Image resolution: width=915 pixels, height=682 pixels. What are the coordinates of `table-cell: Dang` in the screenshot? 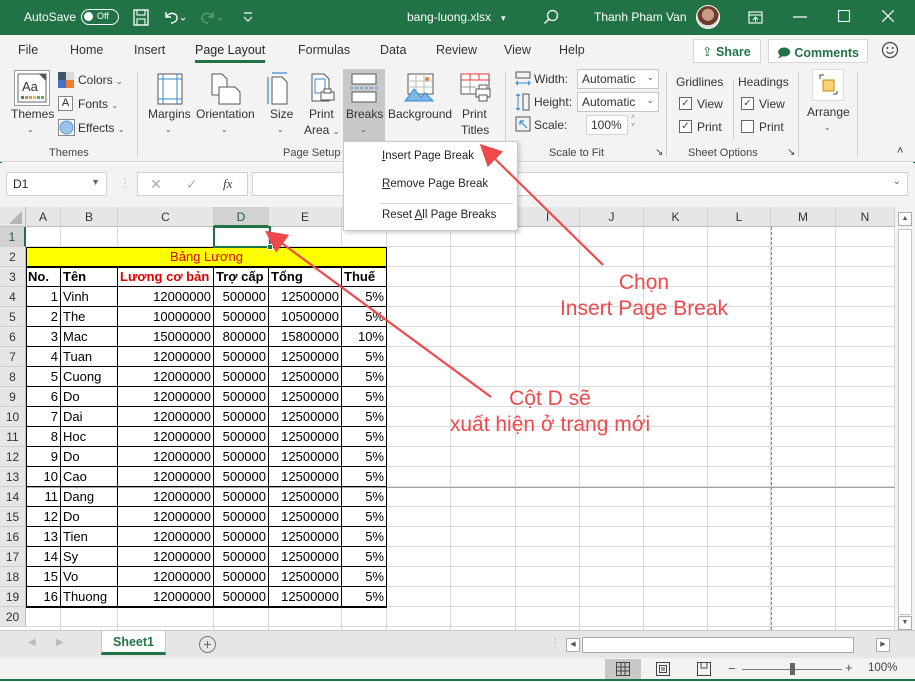 It's located at (89, 497).